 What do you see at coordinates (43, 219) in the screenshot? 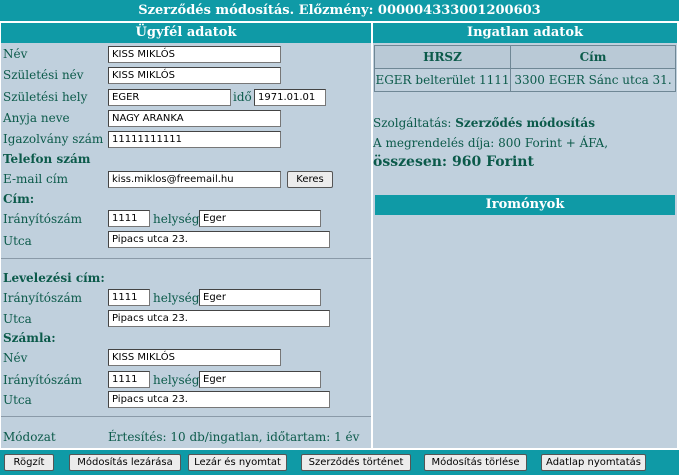
I see `zip-label: Irányítószám` at bounding box center [43, 219].